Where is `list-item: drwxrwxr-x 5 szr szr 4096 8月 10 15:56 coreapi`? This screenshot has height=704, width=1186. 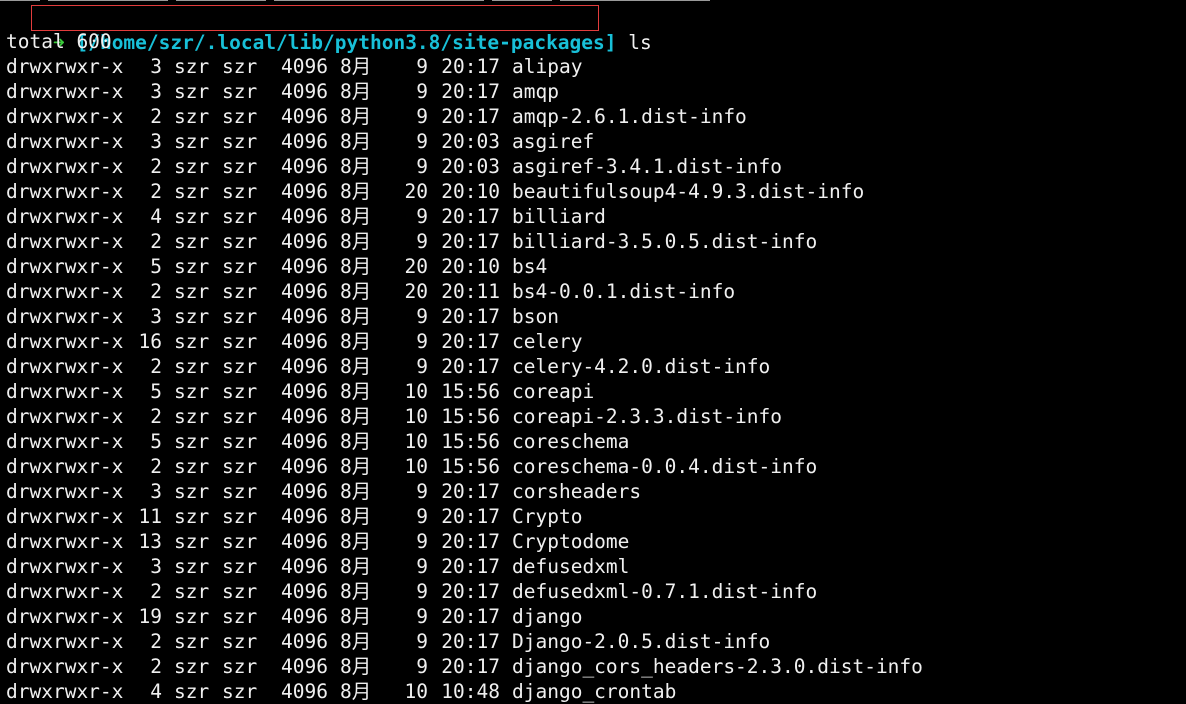 list-item: drwxrwxr-x 5 szr szr 4096 8月 10 15:56 coreapi is located at coordinates (300, 391).